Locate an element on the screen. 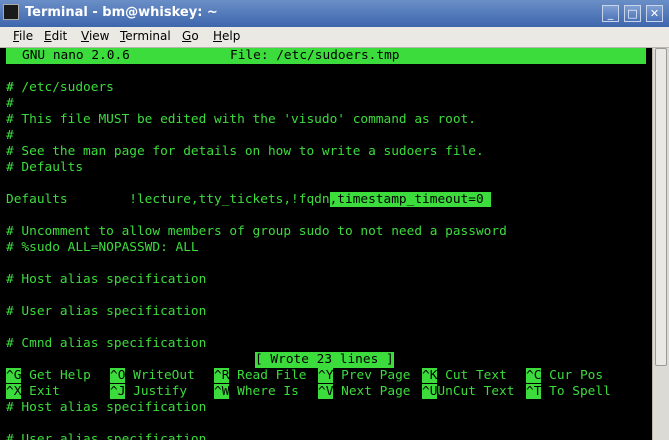 This screenshot has height=440, width=669. shortcut-prev-page: ^Y Prev Page is located at coordinates (364, 375).